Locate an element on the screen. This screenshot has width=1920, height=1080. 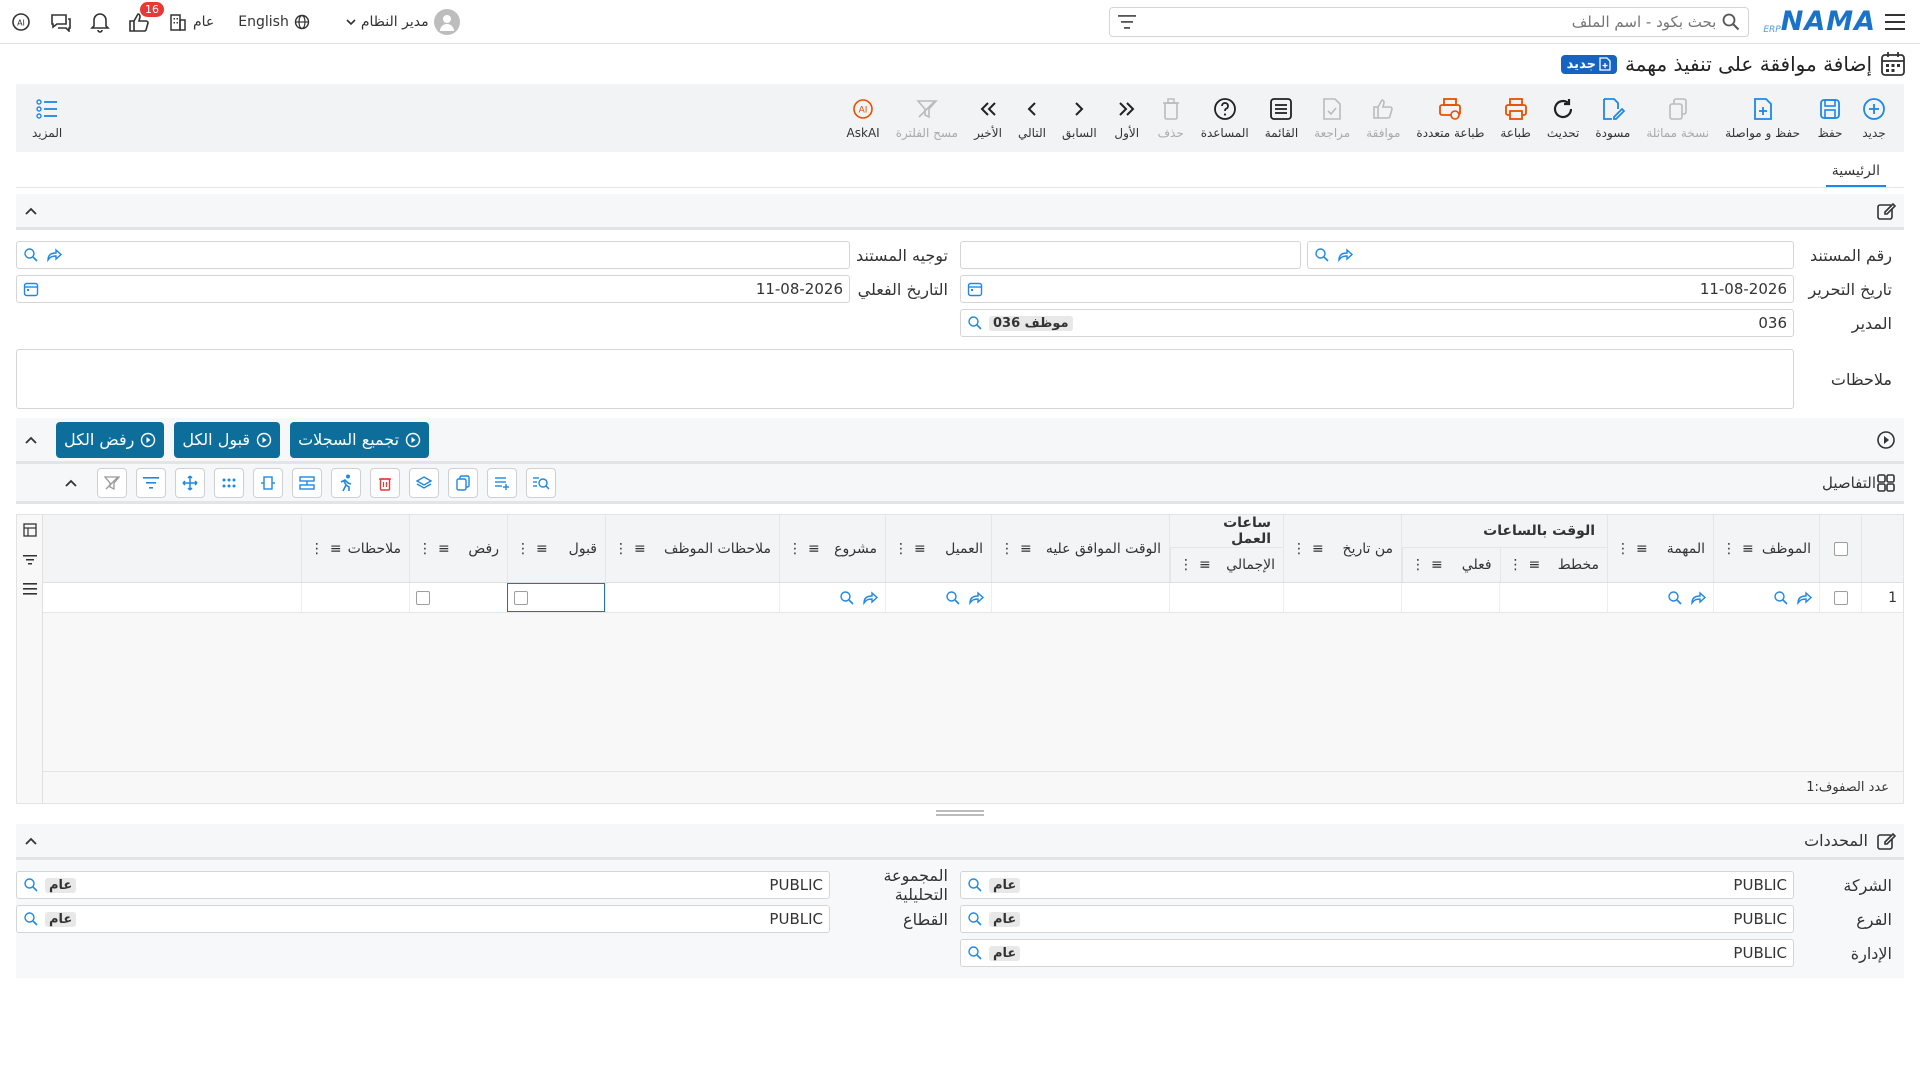
column-from-date: من تاريخ ≡ ⋮ is located at coordinates (1342, 548).